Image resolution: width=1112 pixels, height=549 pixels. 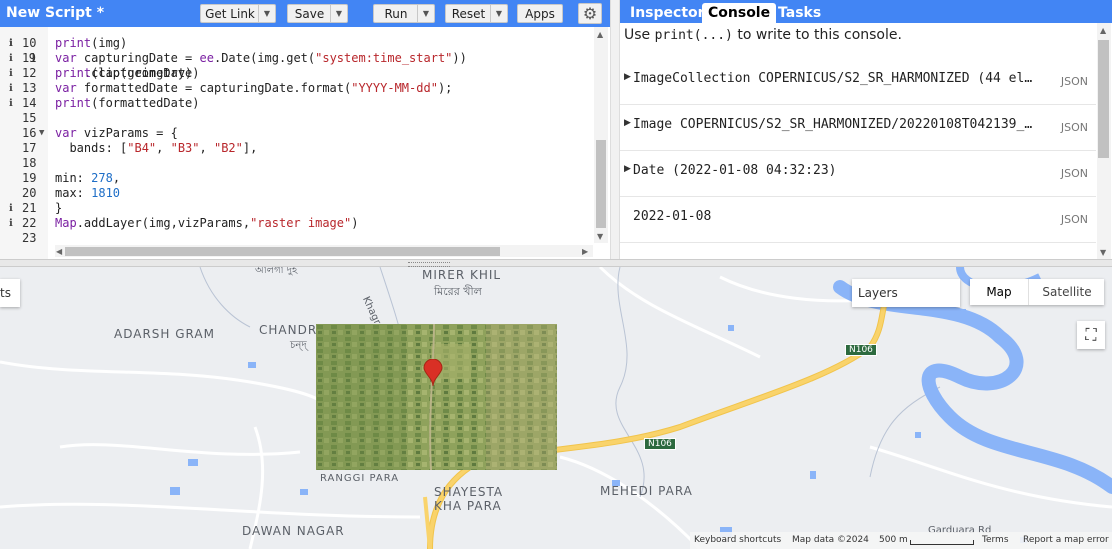 What do you see at coordinates (498, 13) in the screenshot?
I see `reset-dropdown-icon: ▼` at bounding box center [498, 13].